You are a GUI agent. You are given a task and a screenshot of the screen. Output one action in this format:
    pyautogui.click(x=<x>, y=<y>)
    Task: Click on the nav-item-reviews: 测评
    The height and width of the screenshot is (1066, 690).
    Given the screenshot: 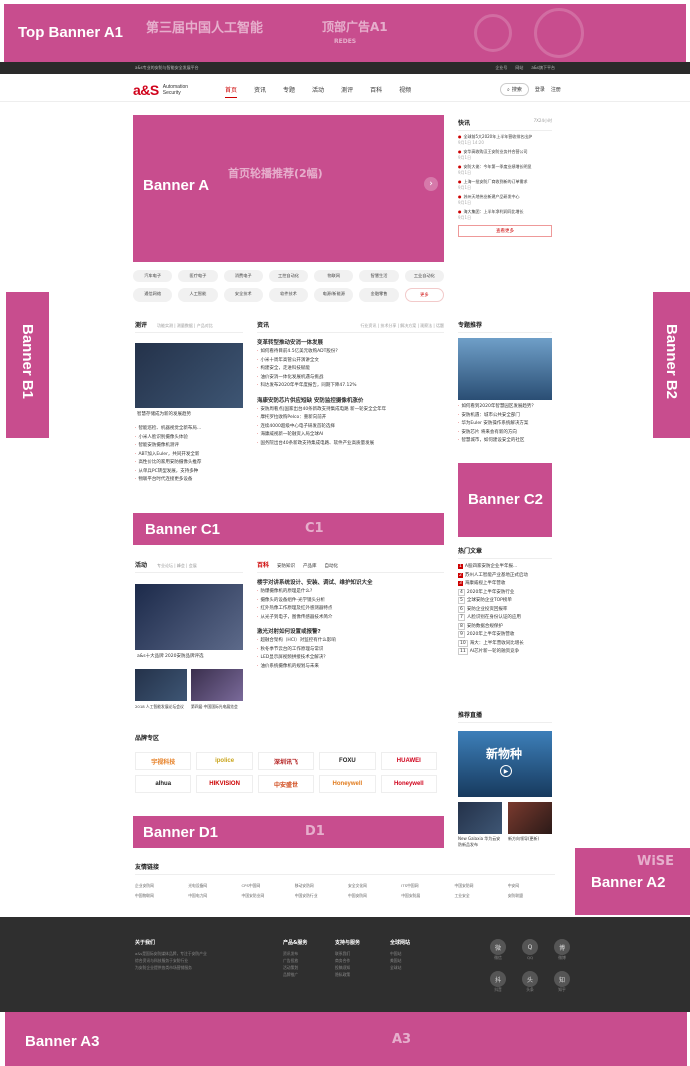 What is the action you would take?
    pyautogui.click(x=347, y=91)
    